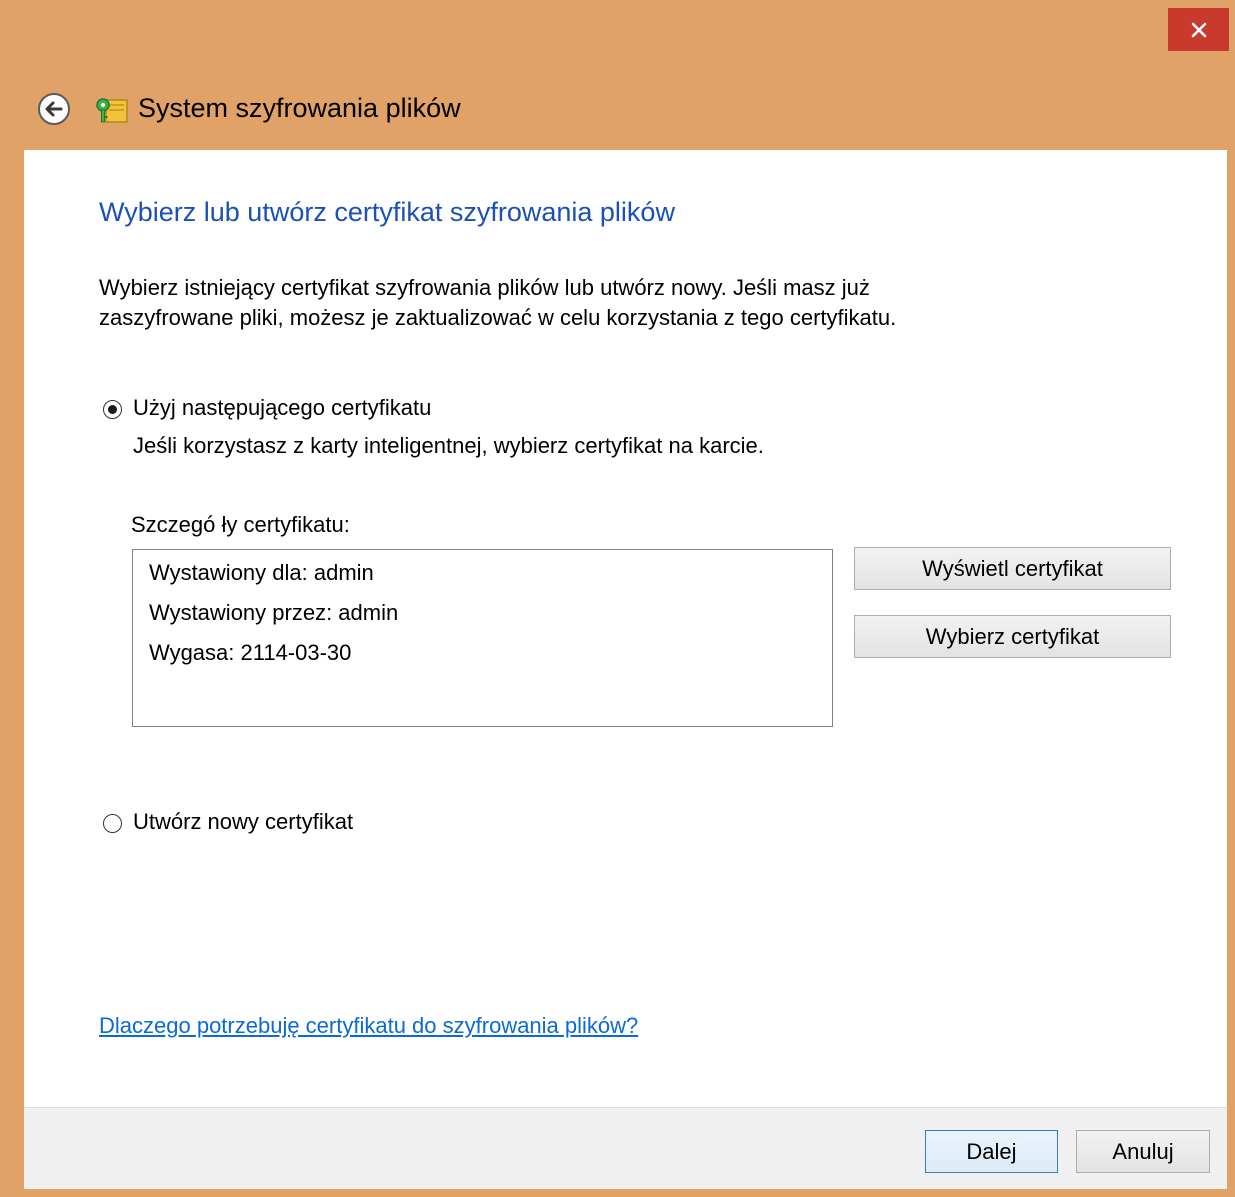 Image resolution: width=1235 pixels, height=1197 pixels. Describe the element at coordinates (250, 652) in the screenshot. I see `expires-value: Wygasa: 2114-03-30` at that location.